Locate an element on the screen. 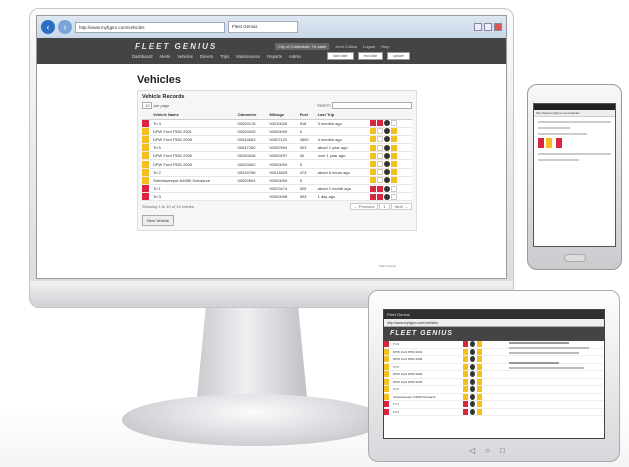  col-fuel: Fuel is located at coordinates (306, 115).